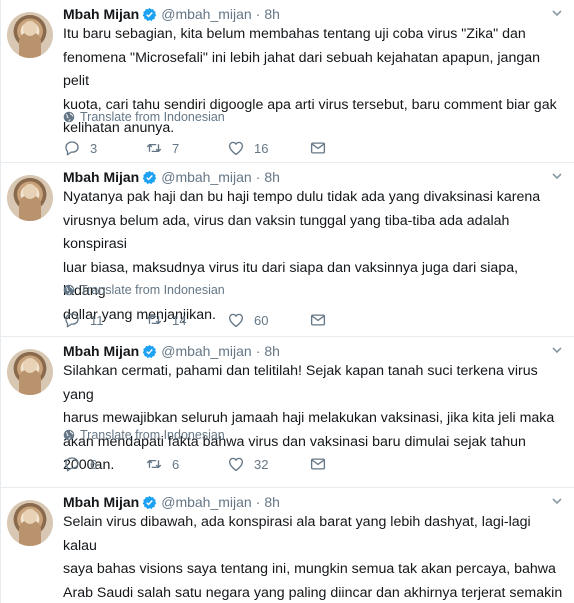 This screenshot has height=603, width=574. I want to click on retweet-button: 6, so click(186, 464).